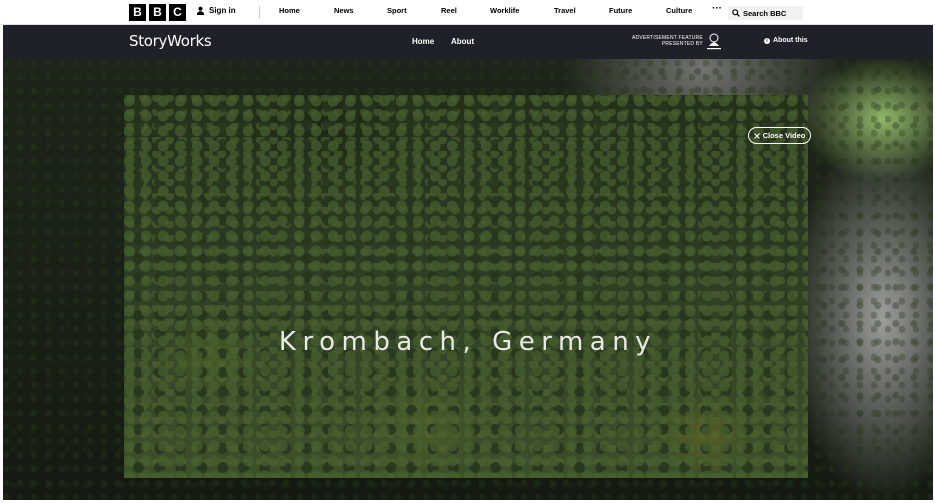  I want to click on close-icon, so click(756, 135).